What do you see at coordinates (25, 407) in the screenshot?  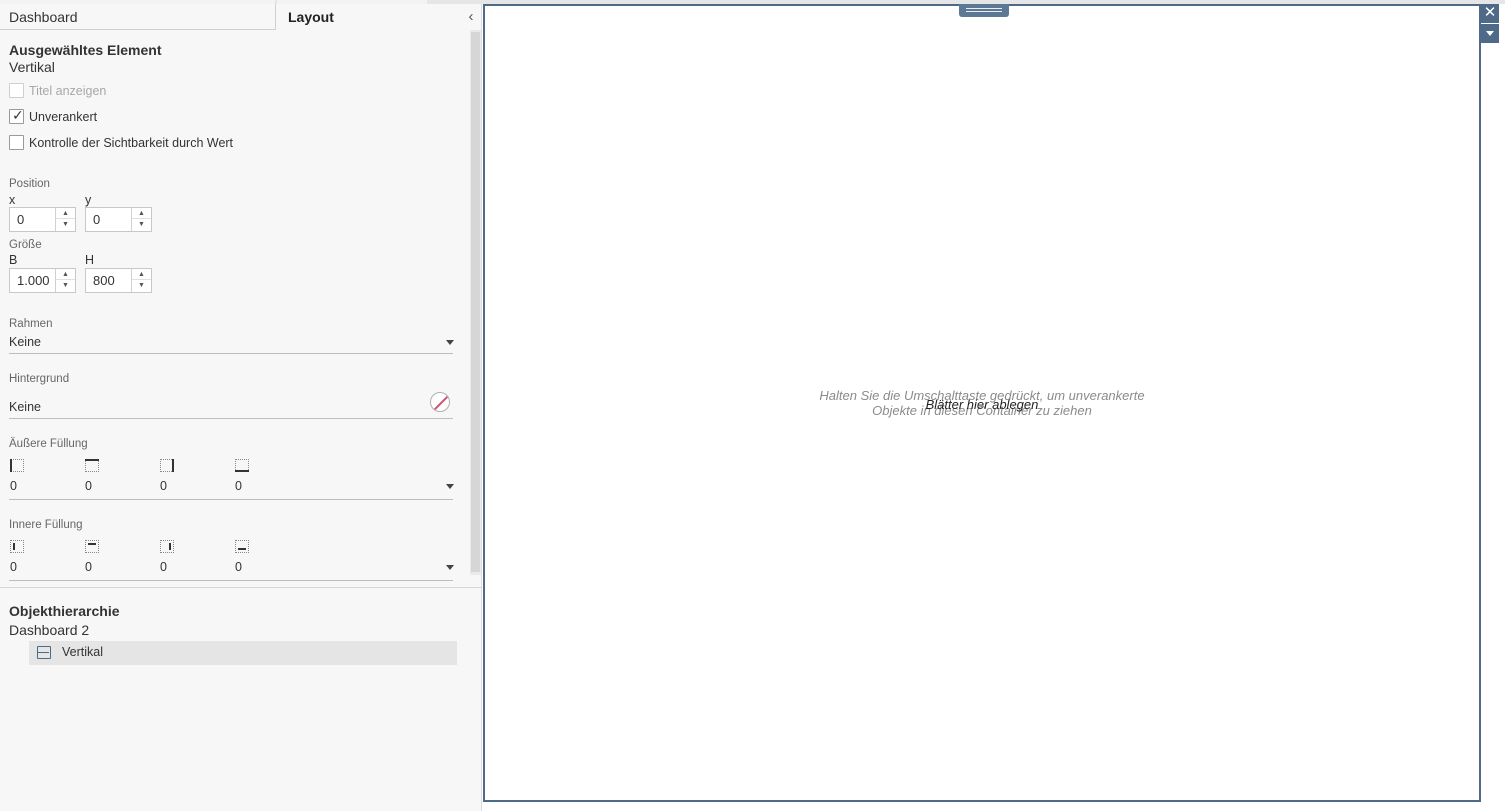 I see `background-value: Keine` at bounding box center [25, 407].